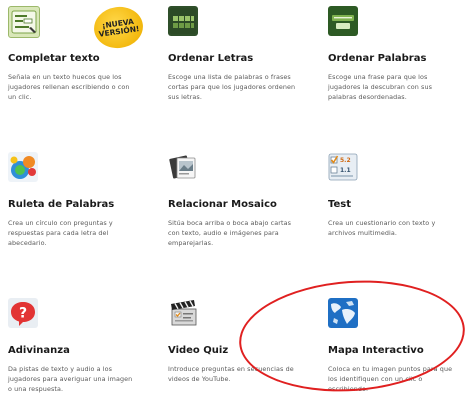 The width and height of the screenshot is (468, 399). What do you see at coordinates (243, 58) in the screenshot?
I see `activity-title: Ordenar Letras` at bounding box center [243, 58].